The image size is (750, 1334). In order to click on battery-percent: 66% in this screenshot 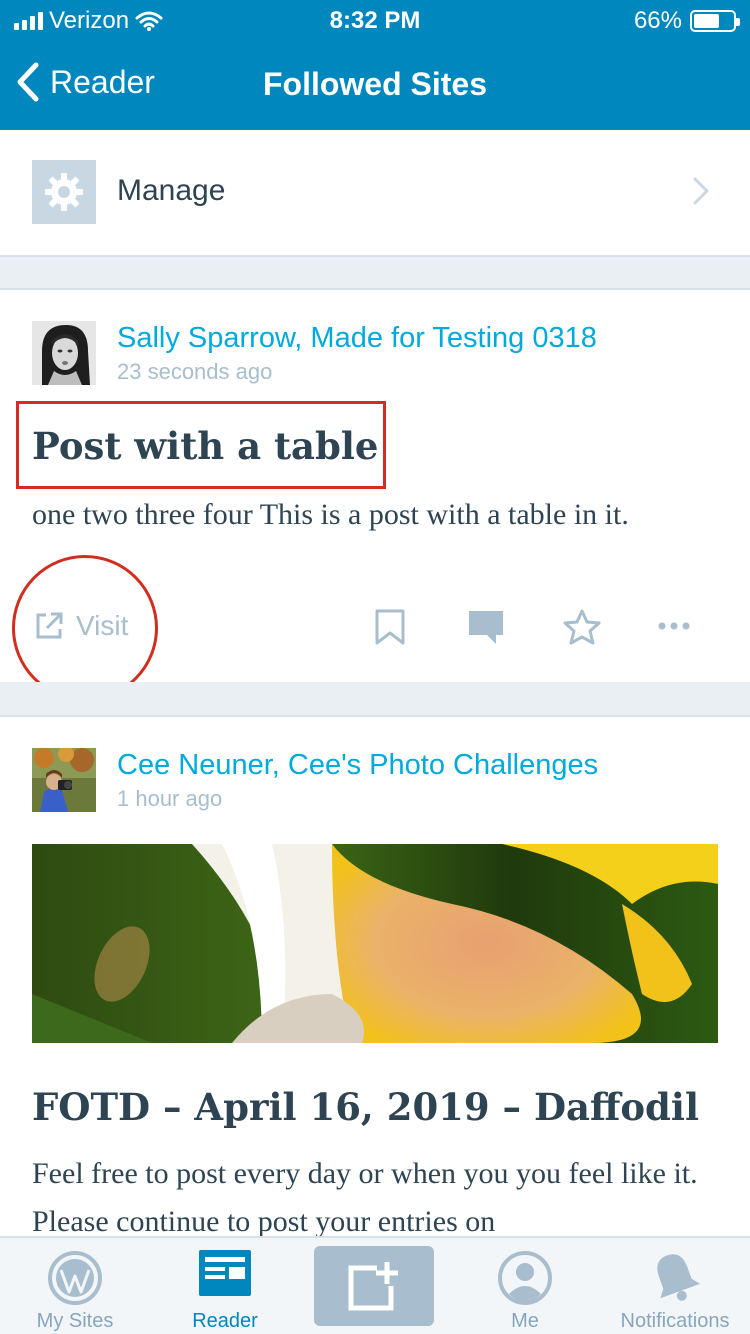, I will do `click(657, 20)`.